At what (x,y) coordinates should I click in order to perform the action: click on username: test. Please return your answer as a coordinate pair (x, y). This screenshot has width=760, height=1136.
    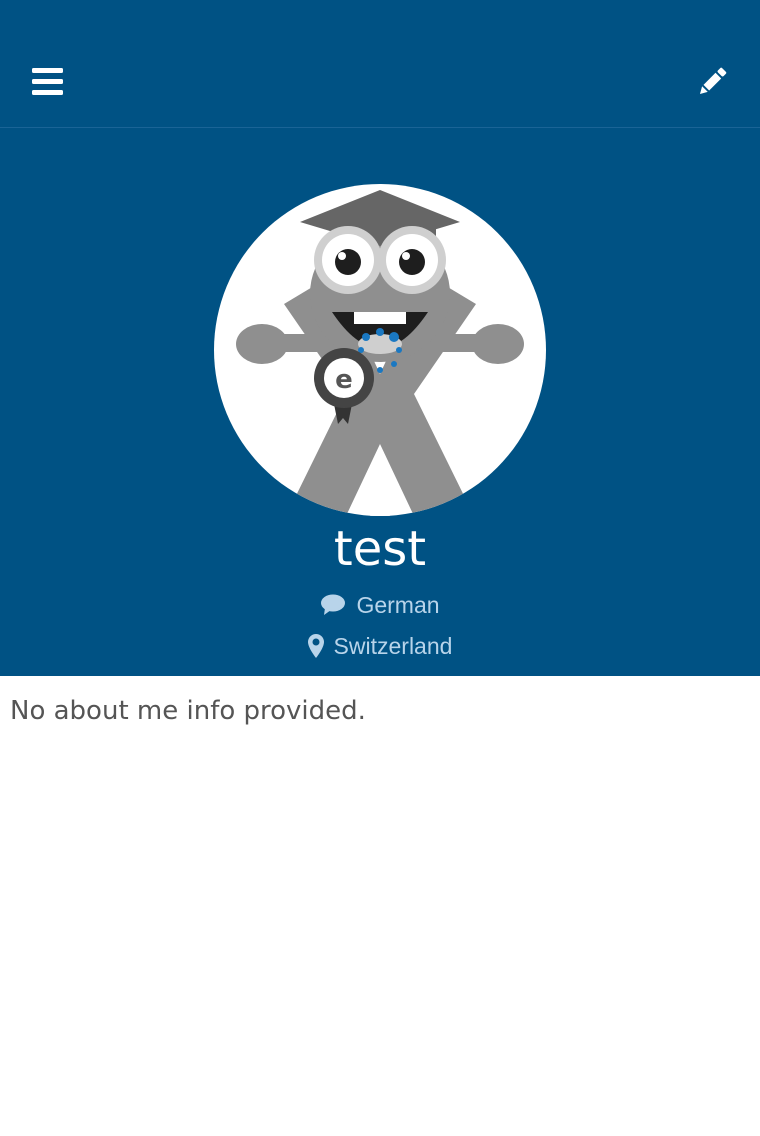
    Looking at the image, I should click on (380, 549).